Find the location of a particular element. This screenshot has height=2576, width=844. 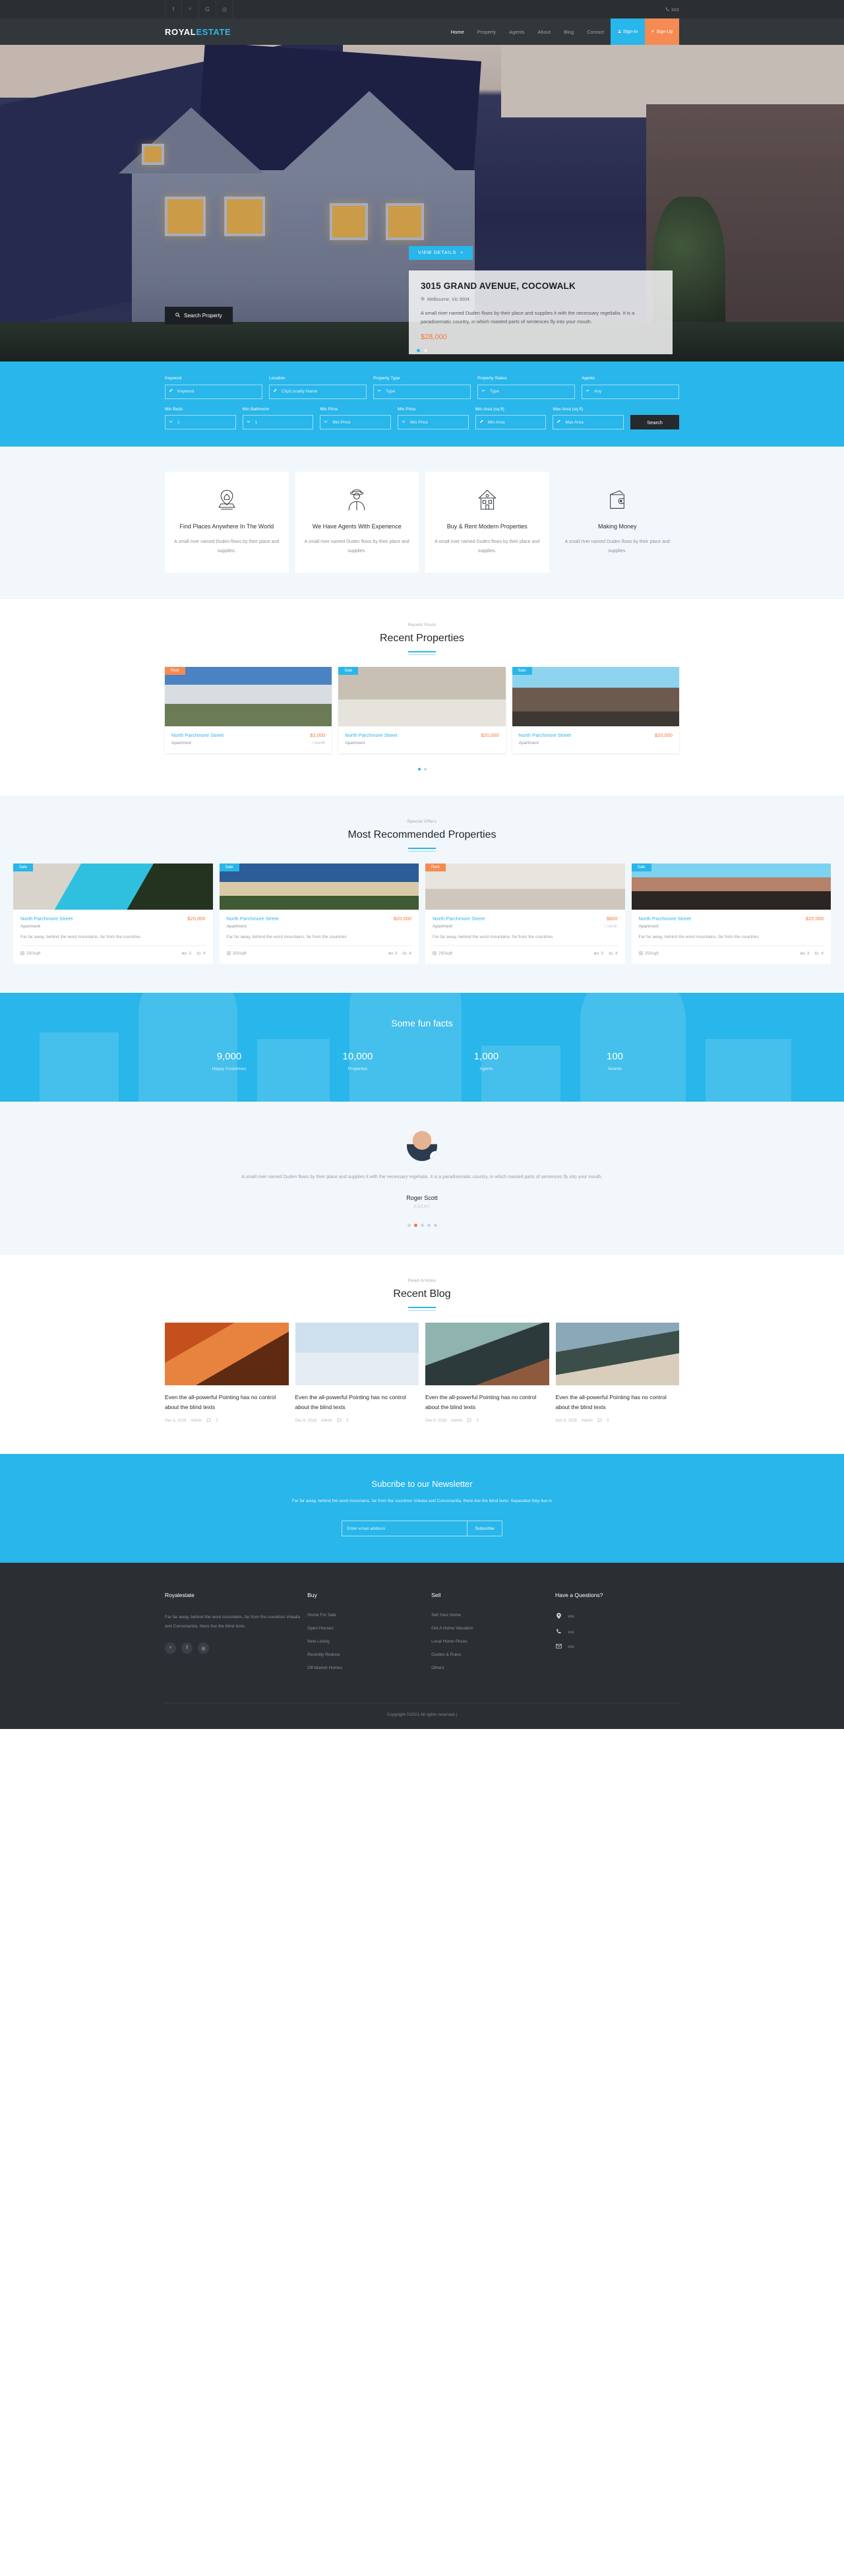

hero-carousel-dots is located at coordinates (422, 351).